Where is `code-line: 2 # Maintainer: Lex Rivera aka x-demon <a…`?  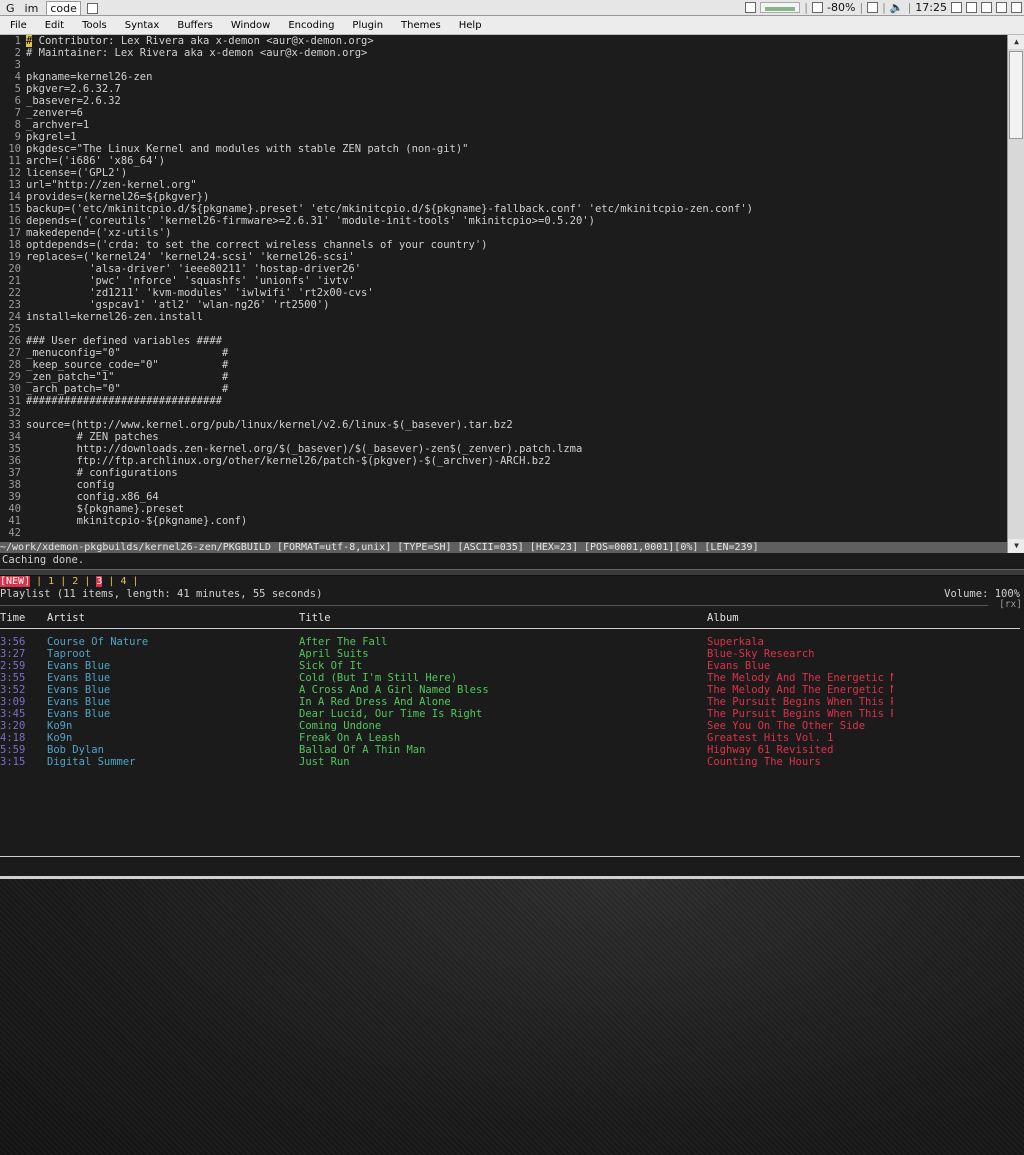 code-line: 2 # Maintainer: Lex Rivera aka x-demon <a… is located at coordinates (503, 53).